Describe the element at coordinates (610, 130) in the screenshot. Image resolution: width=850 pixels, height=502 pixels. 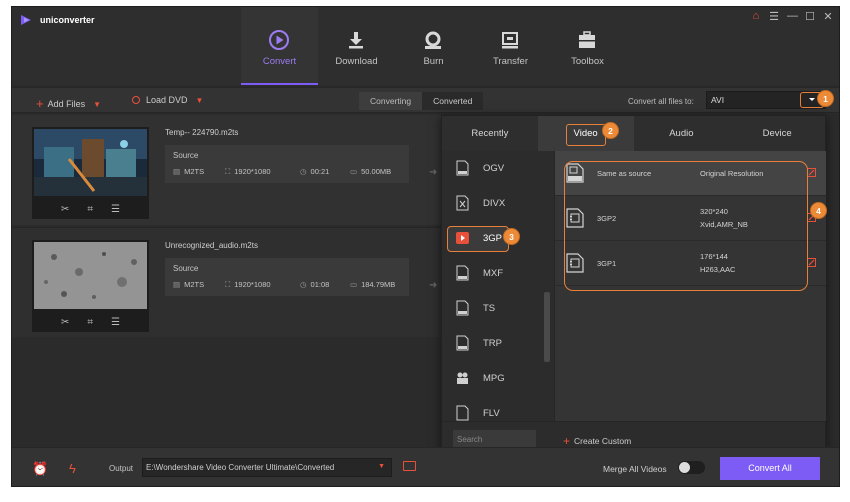
I see `callout-badge: 2` at that location.